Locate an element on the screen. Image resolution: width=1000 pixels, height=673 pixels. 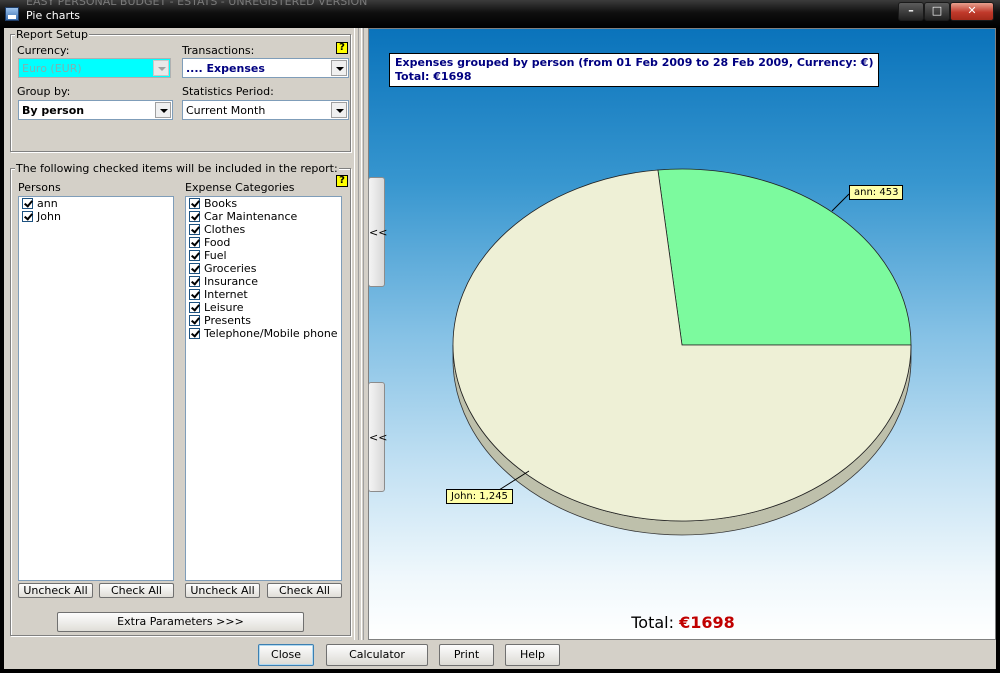
slice-label-ann: ann: 453 is located at coordinates (876, 192).